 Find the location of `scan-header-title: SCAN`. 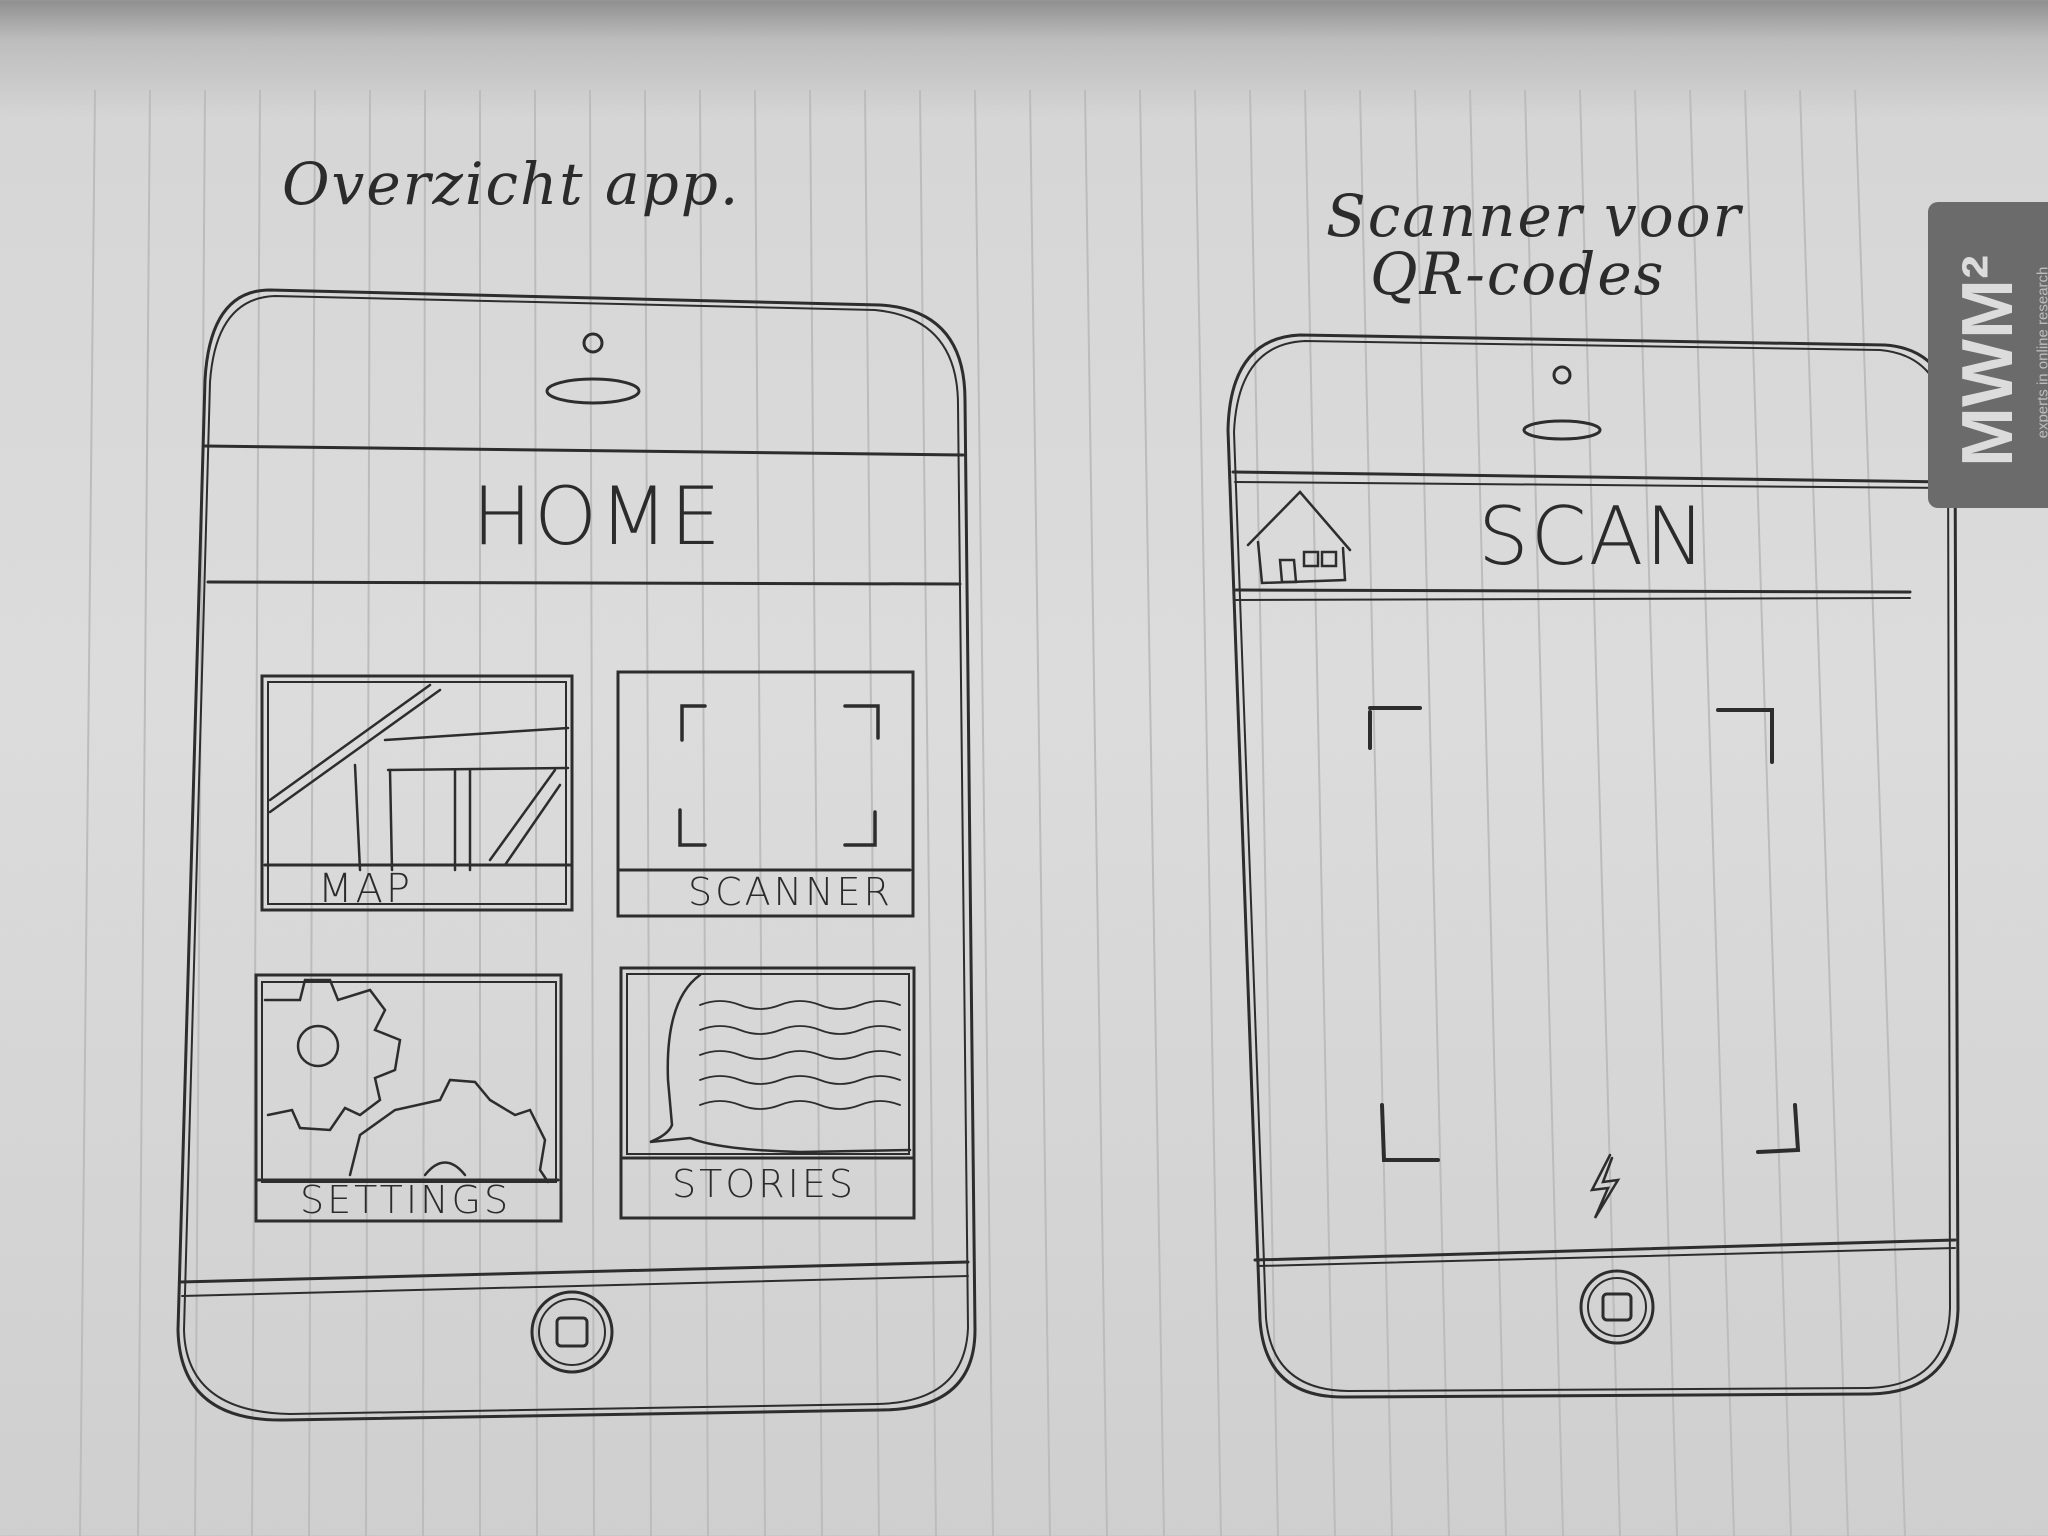

scan-header-title: SCAN is located at coordinates (1593, 536).